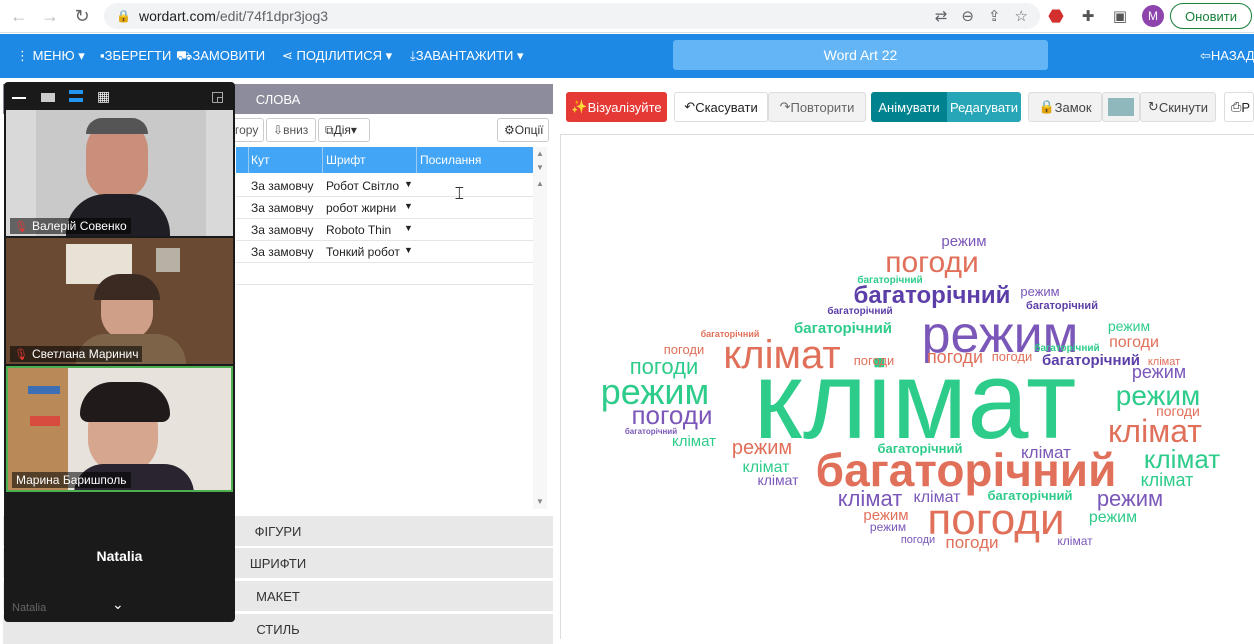 The width and height of the screenshot is (1254, 644). What do you see at coordinates (359, 230) in the screenshot?
I see `cell-font: Roboto Thin` at bounding box center [359, 230].